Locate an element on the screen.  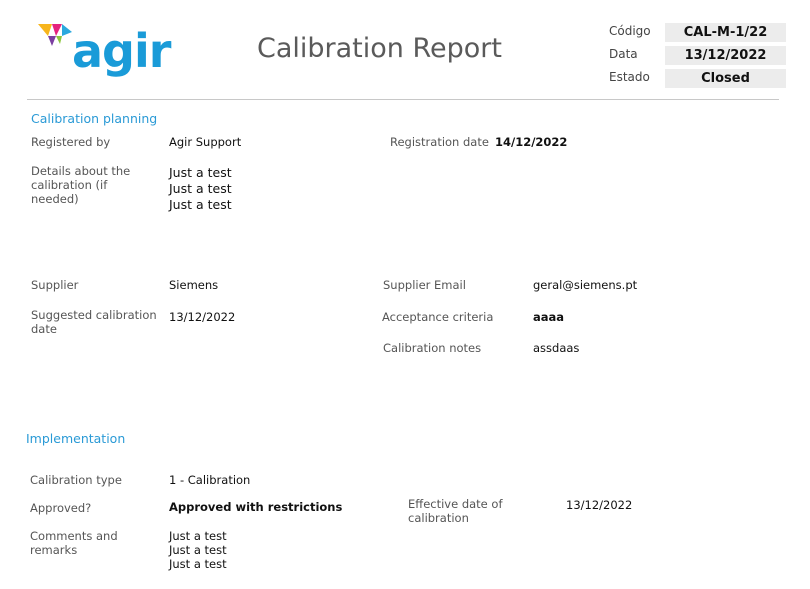
approved-label: Approved? is located at coordinates (61, 508).